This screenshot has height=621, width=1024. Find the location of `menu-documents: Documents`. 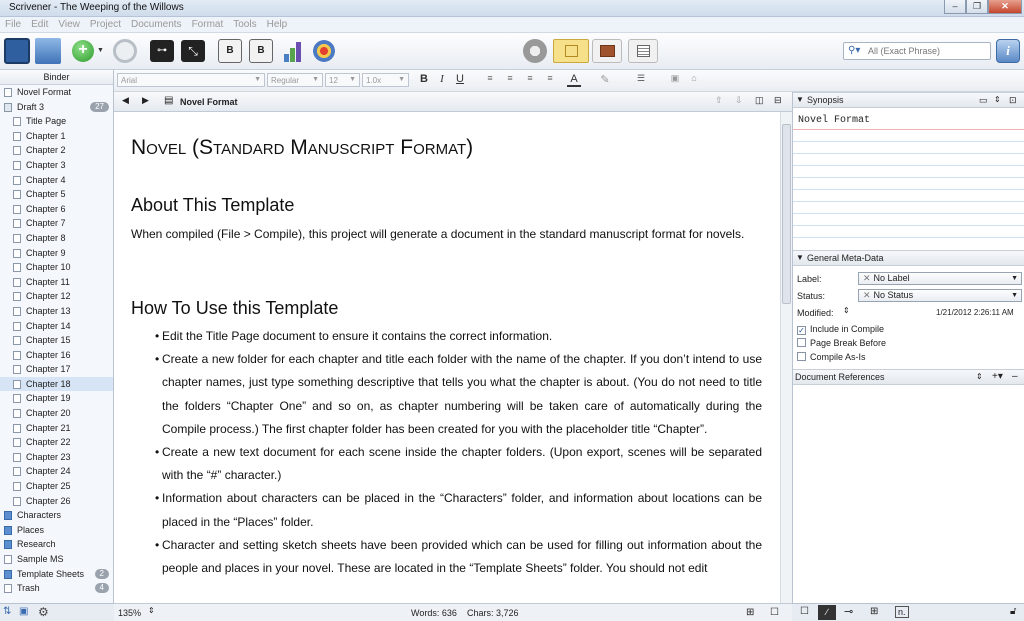

menu-documents: Documents is located at coordinates (156, 23).